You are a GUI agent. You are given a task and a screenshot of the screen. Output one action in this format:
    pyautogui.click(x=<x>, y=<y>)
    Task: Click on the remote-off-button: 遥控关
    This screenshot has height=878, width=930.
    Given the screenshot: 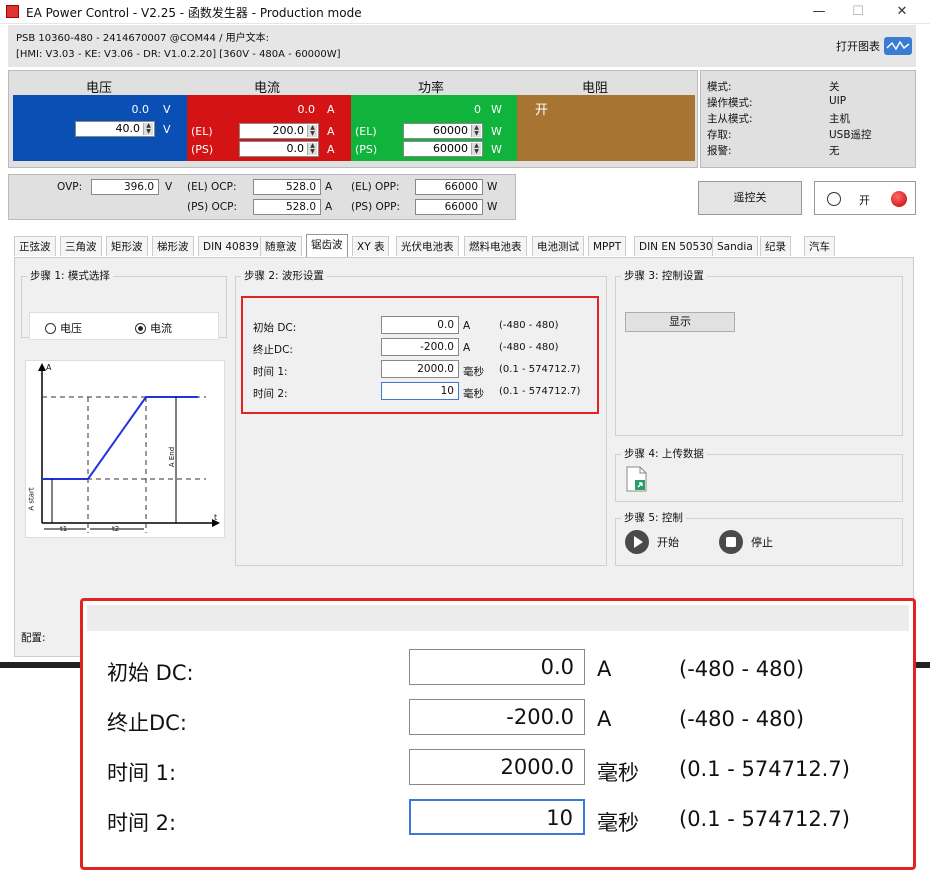 What is the action you would take?
    pyautogui.click(x=750, y=198)
    